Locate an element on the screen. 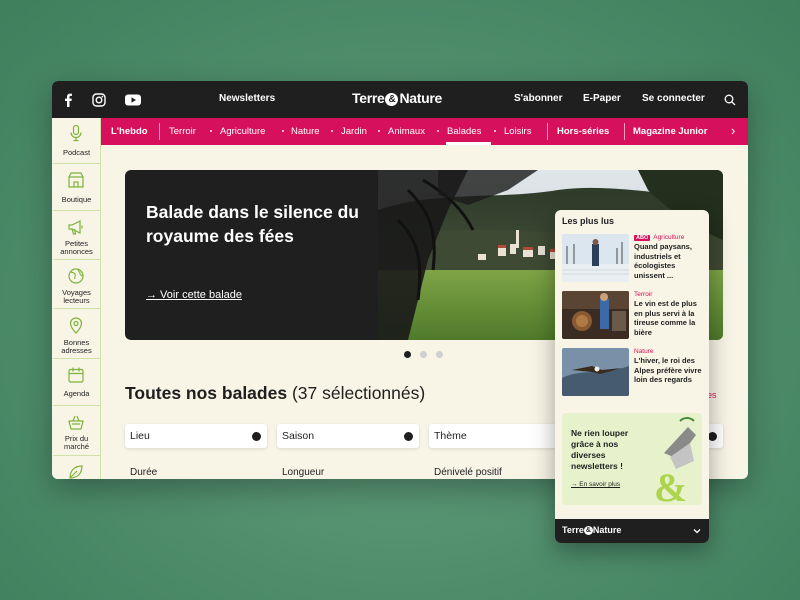 Image resolution: width=800 pixels, height=600 pixels. filter-longueur-label: Longueur is located at coordinates (303, 472).